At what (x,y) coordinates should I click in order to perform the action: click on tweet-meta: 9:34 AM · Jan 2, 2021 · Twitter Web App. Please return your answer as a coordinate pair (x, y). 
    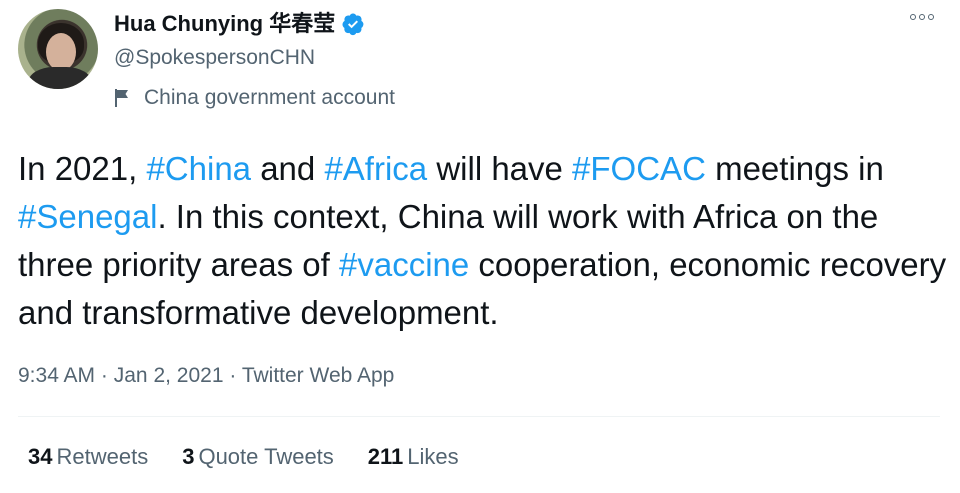
    Looking at the image, I should click on (206, 376).